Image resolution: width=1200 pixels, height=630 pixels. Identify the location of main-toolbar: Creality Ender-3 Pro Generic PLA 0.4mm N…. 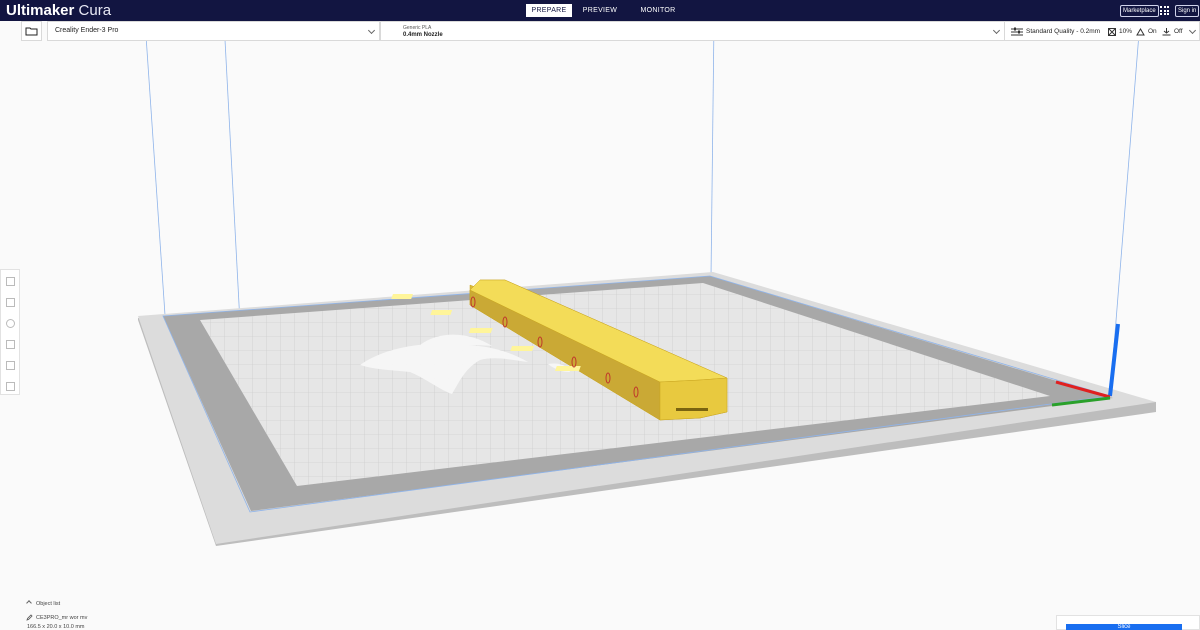
(610, 31).